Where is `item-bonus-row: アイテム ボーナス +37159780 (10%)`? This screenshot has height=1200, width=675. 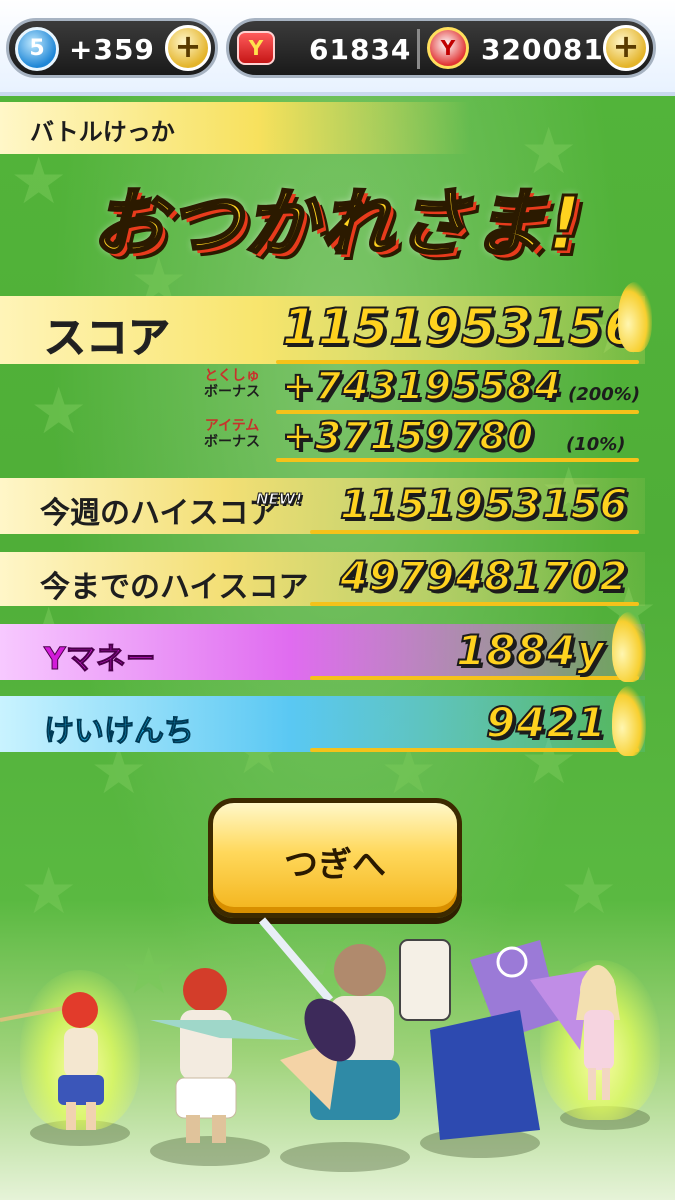
item-bonus-row: アイテム ボーナス +37159780 (10%) is located at coordinates (337, 437).